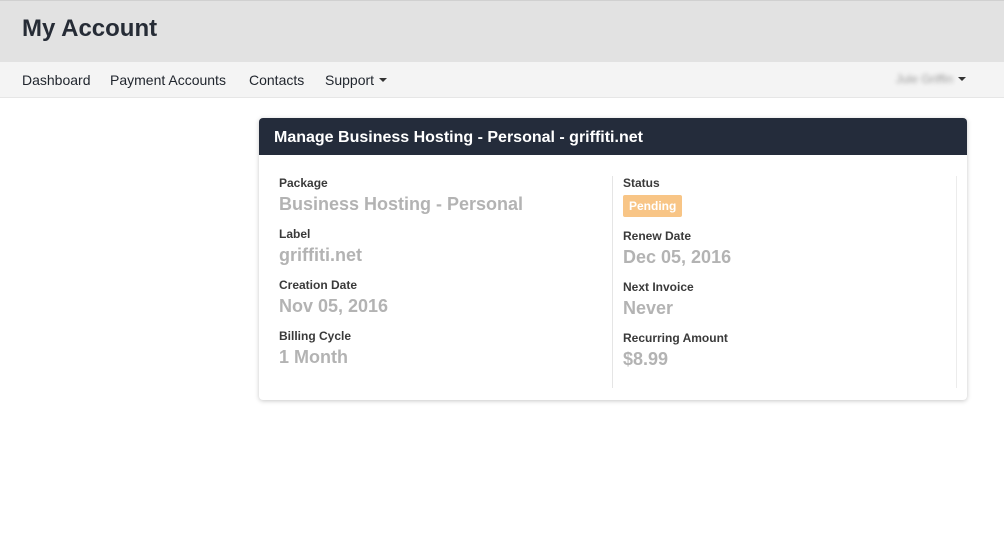 The width and height of the screenshot is (1004, 552). What do you see at coordinates (677, 257) in the screenshot?
I see `renew-date-value: Dec 05, 2016` at bounding box center [677, 257].